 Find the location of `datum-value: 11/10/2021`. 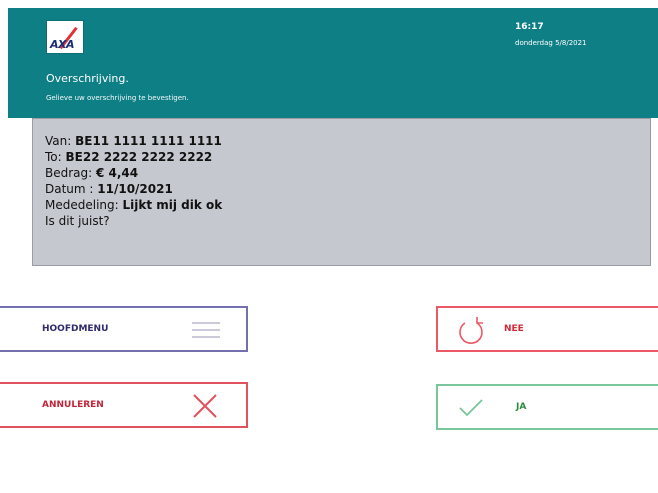

datum-value: 11/10/2021 is located at coordinates (135, 189).